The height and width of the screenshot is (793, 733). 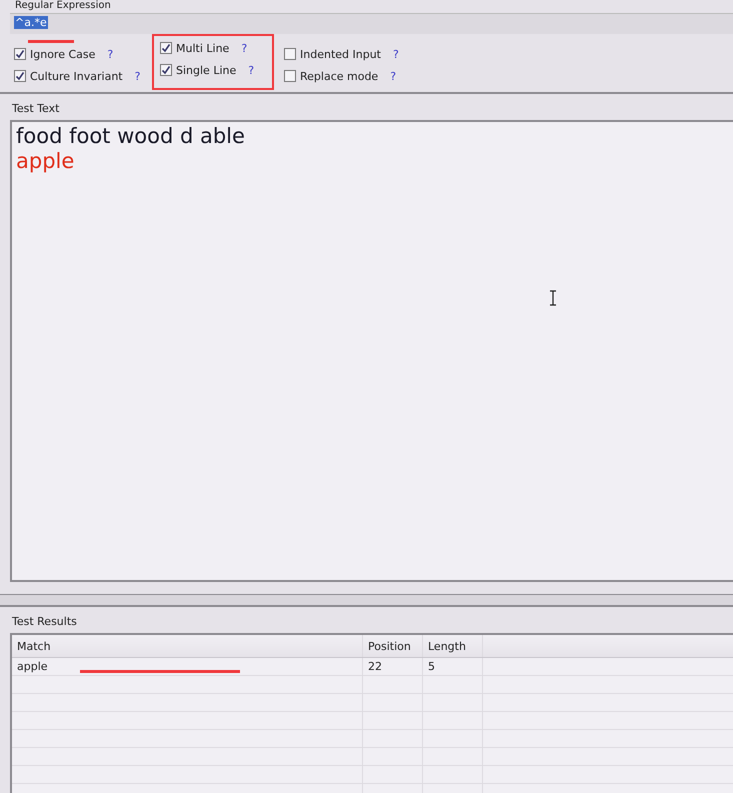 I want to click on option-label: Multi Line, so click(x=203, y=48).